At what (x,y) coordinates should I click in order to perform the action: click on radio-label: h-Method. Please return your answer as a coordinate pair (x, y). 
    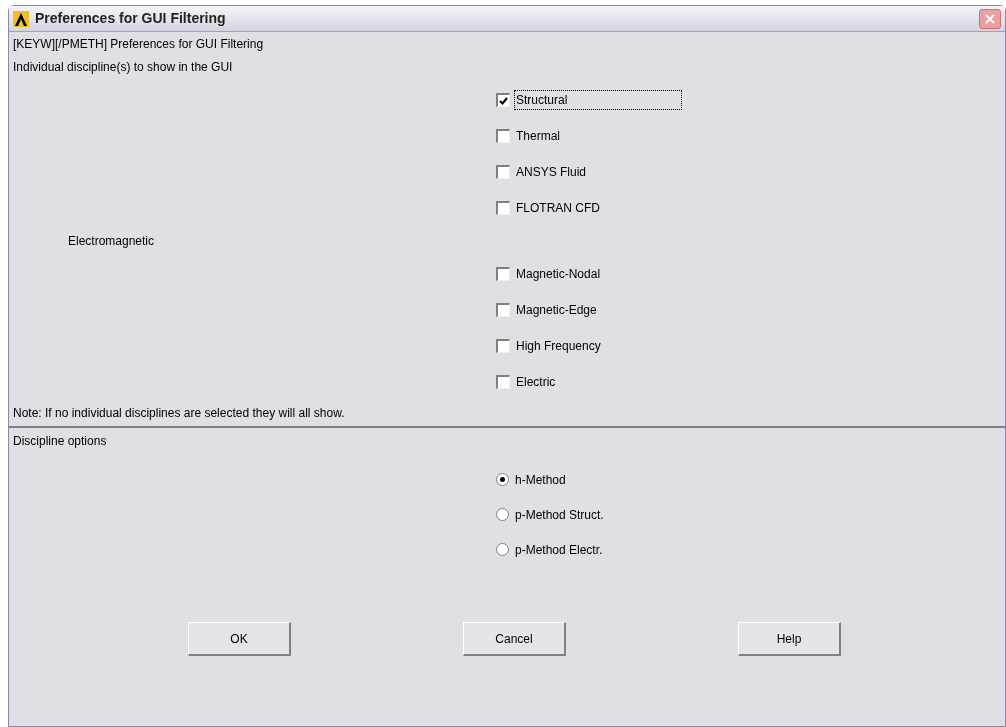
    Looking at the image, I should click on (540, 479).